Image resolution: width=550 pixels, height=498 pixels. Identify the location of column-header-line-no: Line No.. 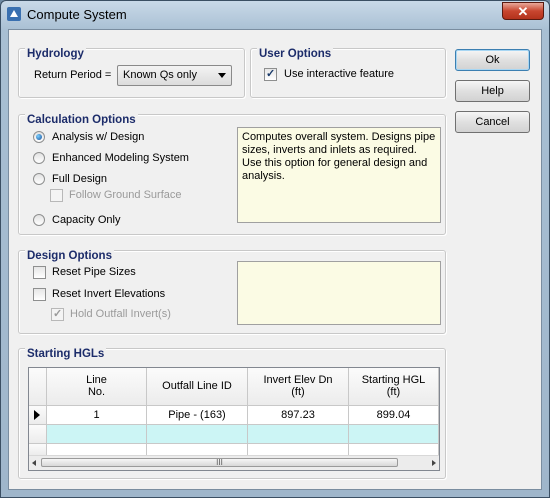
(97, 387).